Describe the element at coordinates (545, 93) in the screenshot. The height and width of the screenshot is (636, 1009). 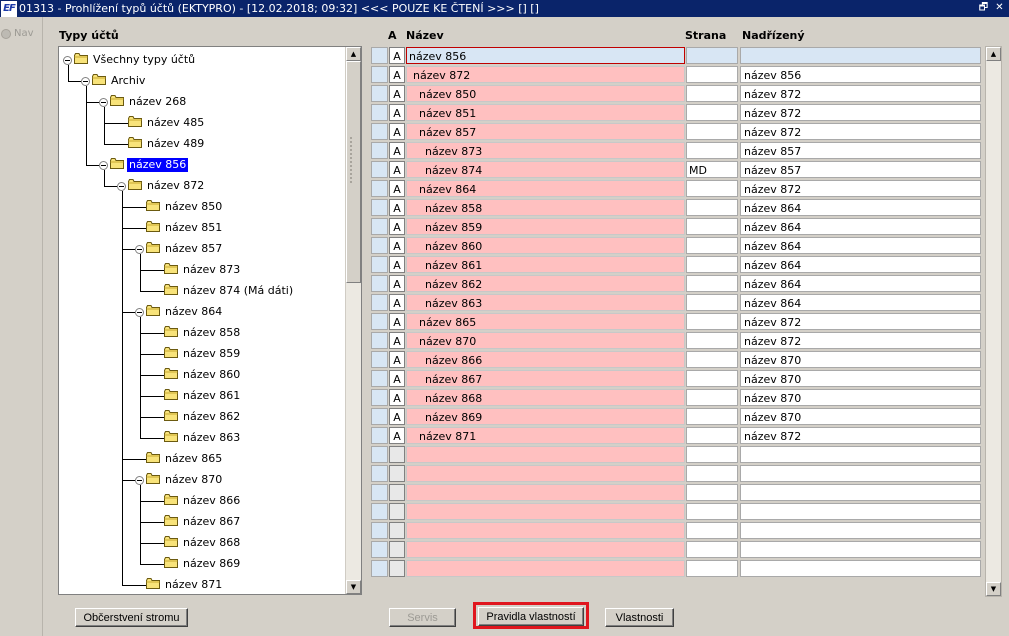
I see `cell-name: název 850` at that location.